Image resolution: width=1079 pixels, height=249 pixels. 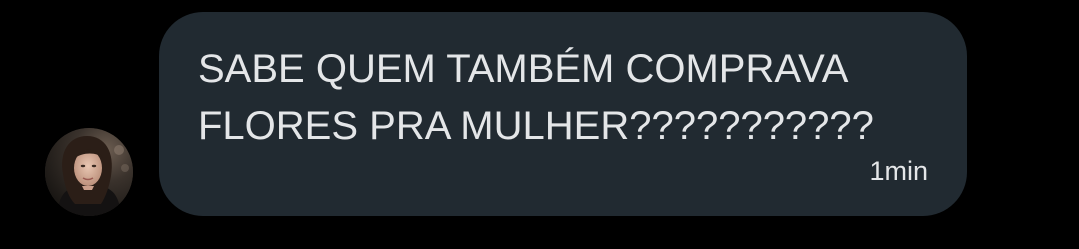 I want to click on profile-photo-icon, so click(x=89, y=172).